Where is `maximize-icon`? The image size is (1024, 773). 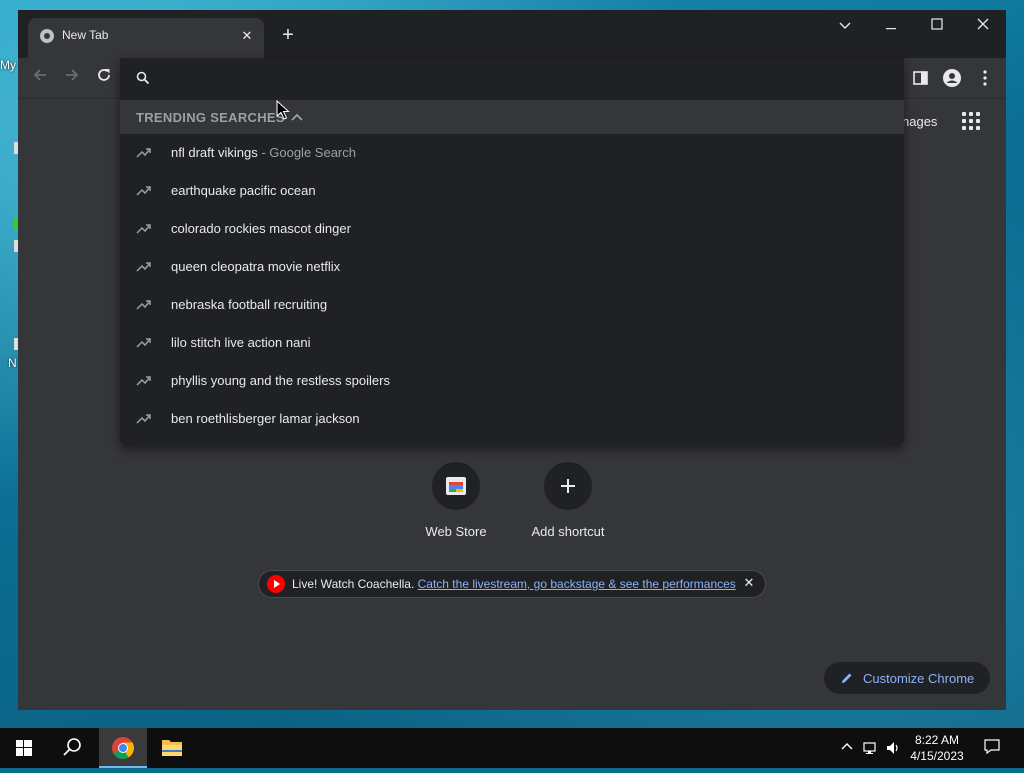 maximize-icon is located at coordinates (937, 24).